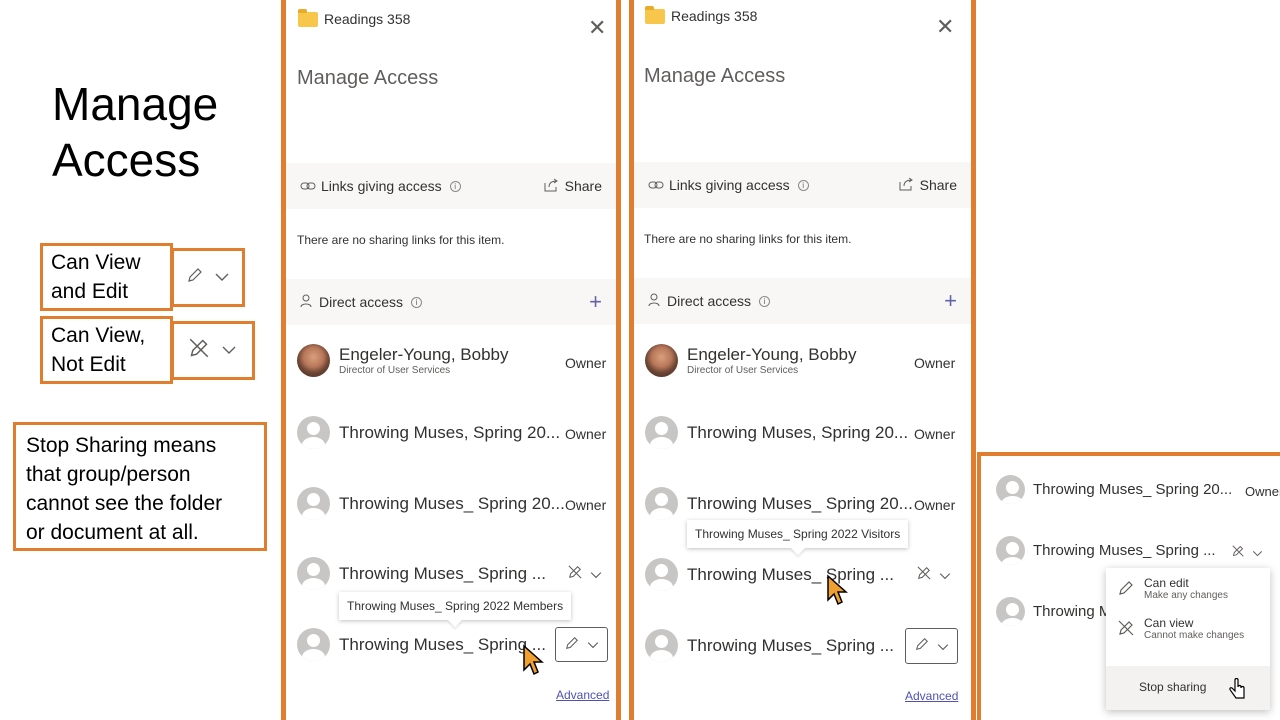  What do you see at coordinates (361, 302) in the screenshot?
I see `direct-heading: Direct access` at bounding box center [361, 302].